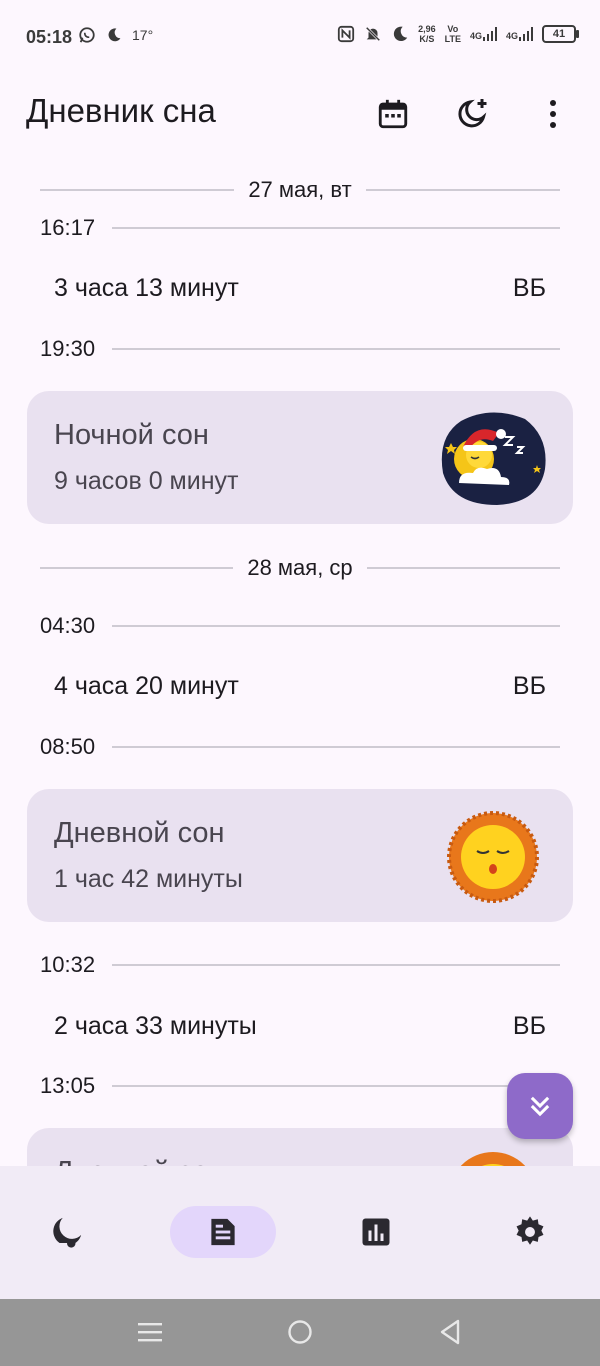  Describe the element at coordinates (300, 965) in the screenshot. I see `time-marker: 10:32` at that location.